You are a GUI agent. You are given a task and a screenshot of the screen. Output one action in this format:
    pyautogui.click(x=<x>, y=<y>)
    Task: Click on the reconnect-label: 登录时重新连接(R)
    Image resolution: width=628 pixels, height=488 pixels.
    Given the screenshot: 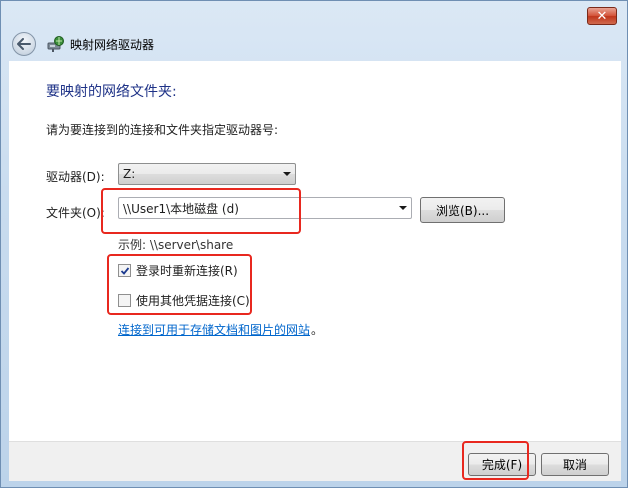 What is the action you would take?
    pyautogui.click(x=187, y=271)
    